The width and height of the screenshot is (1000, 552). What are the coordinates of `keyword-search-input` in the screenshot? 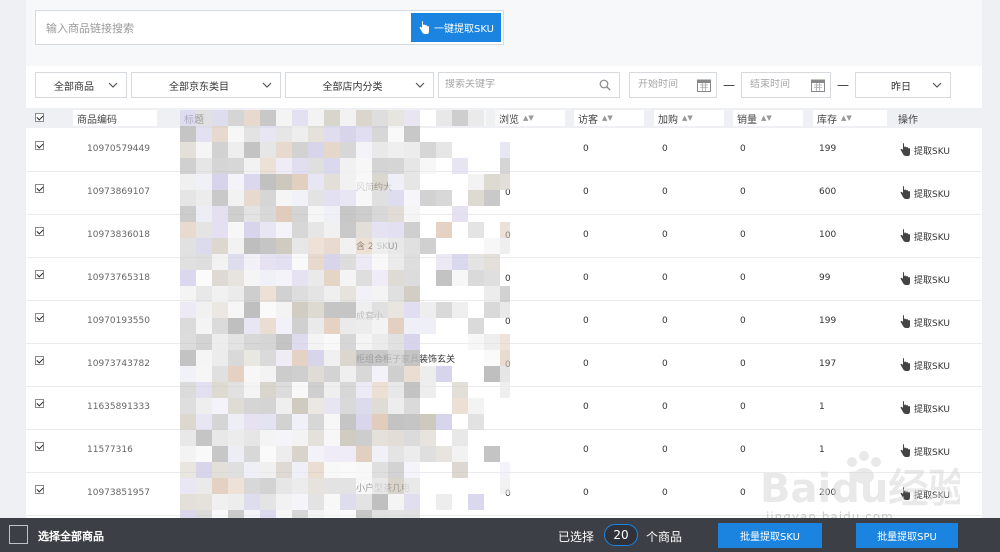 It's located at (515, 84).